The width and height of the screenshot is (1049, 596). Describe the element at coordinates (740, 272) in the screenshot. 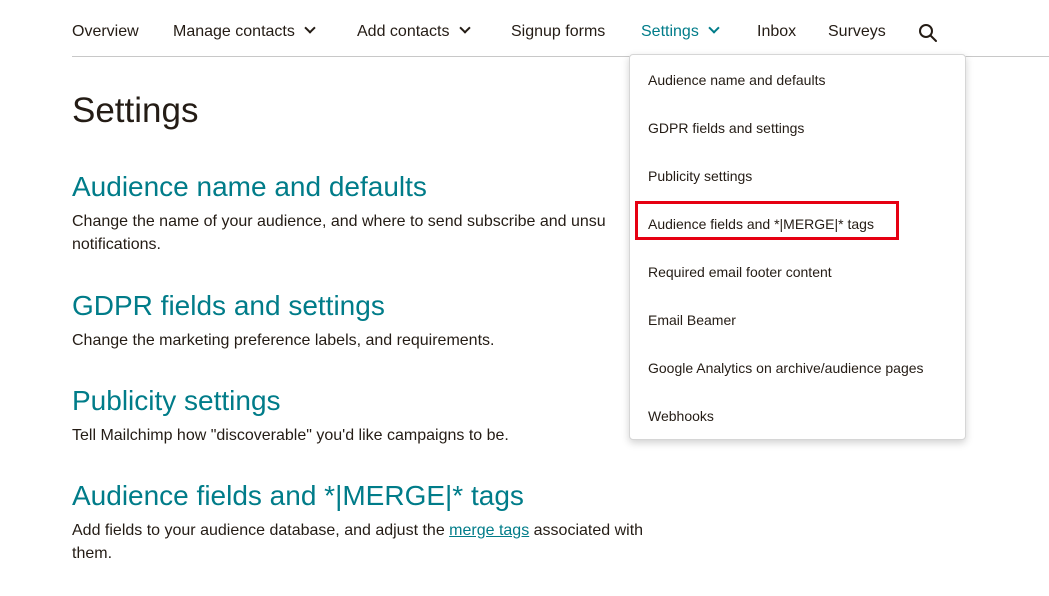

I see `menu-item-email-footer: Required email footer content` at that location.